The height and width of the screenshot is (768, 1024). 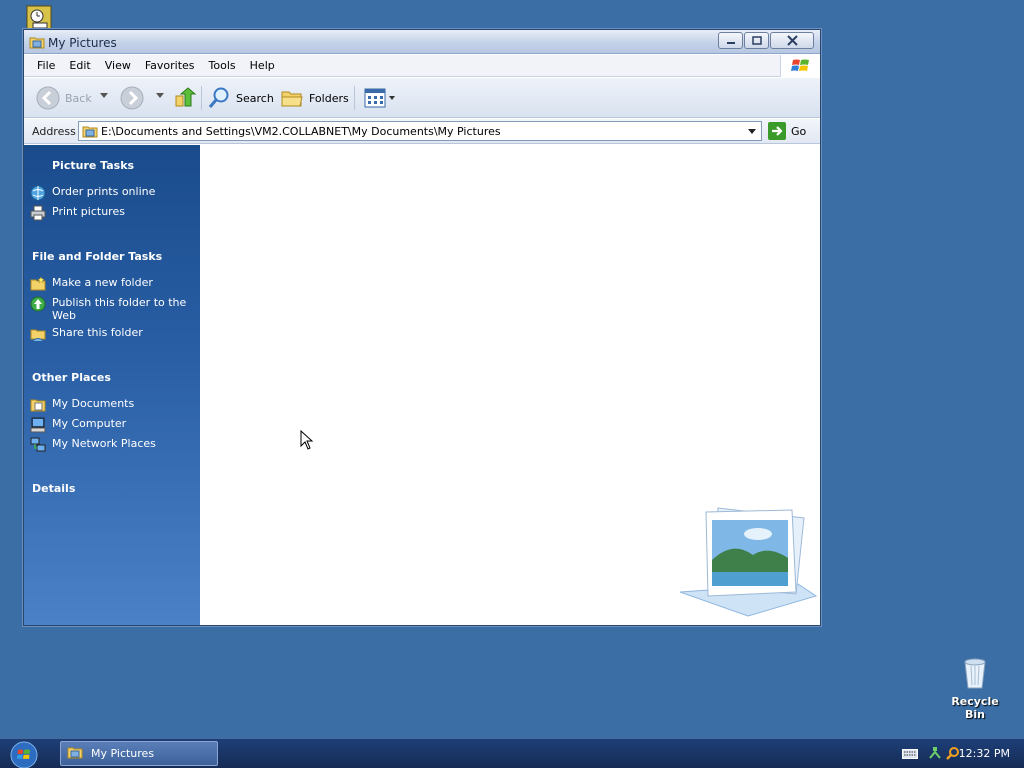 What do you see at coordinates (71, 377) in the screenshot?
I see `other-places-heading: Other Places` at bounding box center [71, 377].